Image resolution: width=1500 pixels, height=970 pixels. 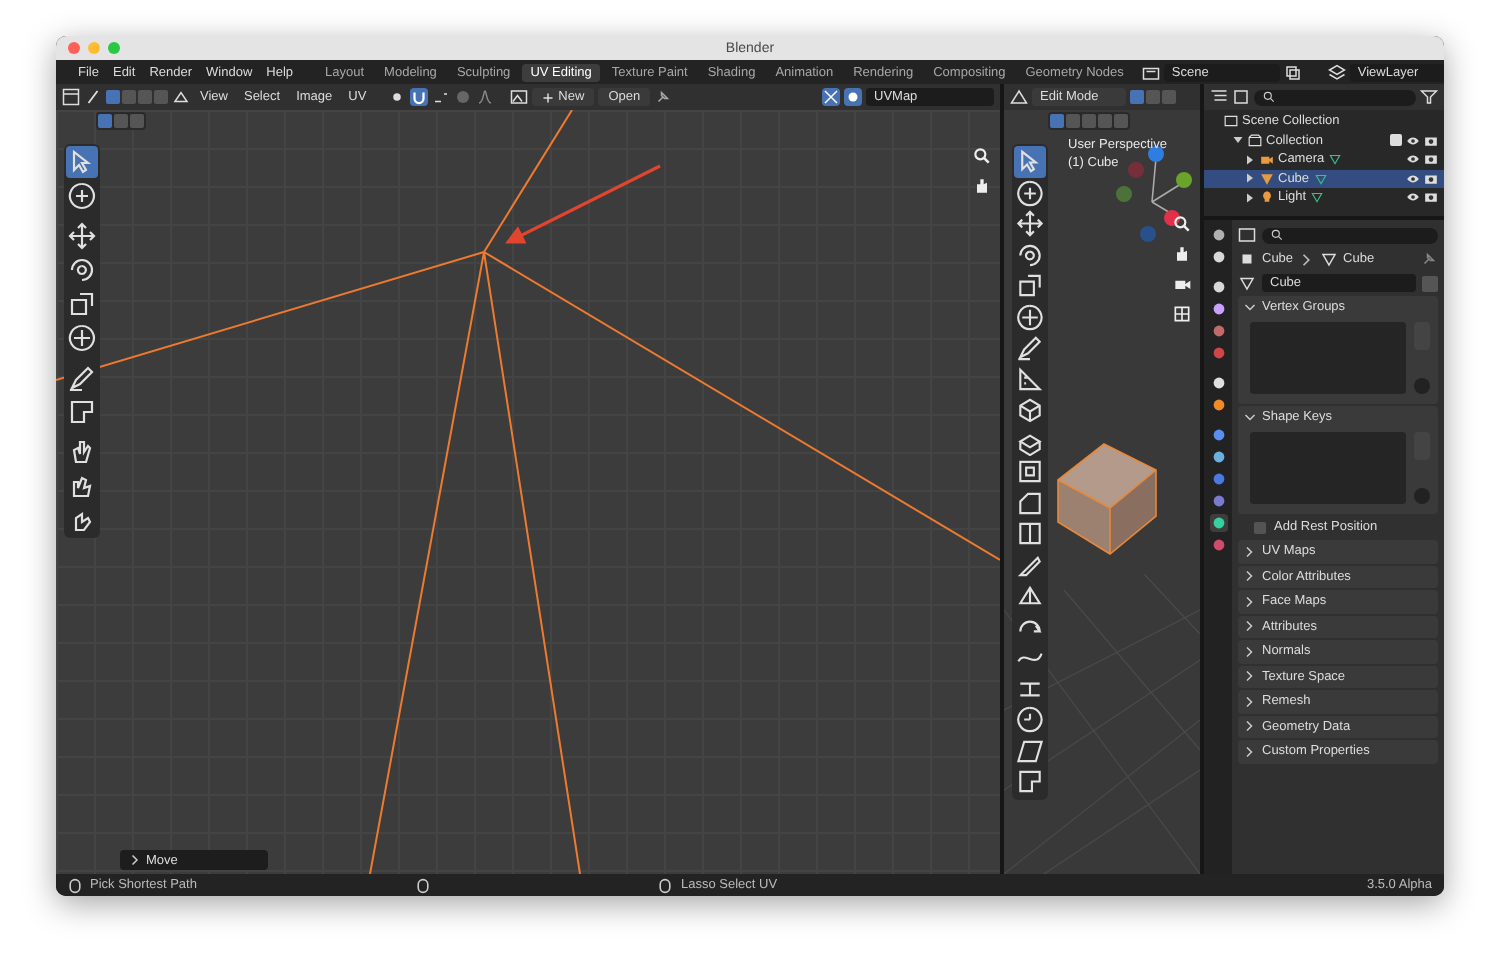 I want to click on exclude-checkbox, so click(x=1396, y=140).